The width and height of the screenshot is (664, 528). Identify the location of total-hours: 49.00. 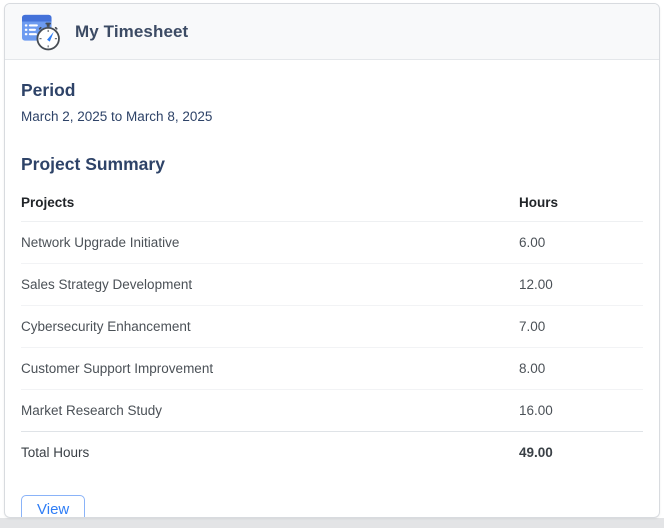
(581, 452).